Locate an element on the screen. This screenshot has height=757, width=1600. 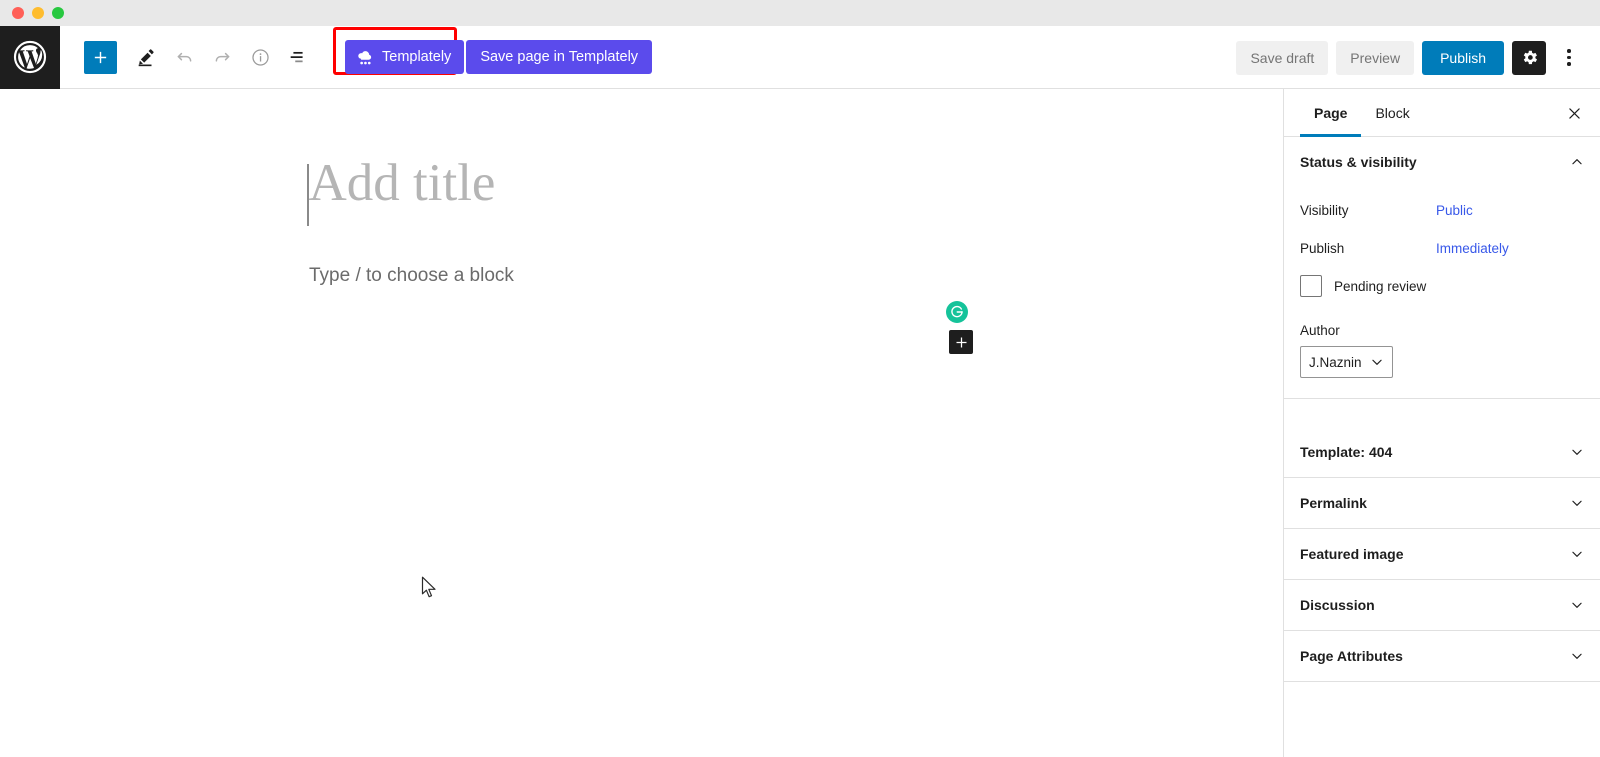
list-view-icon is located at coordinates (296, 57).